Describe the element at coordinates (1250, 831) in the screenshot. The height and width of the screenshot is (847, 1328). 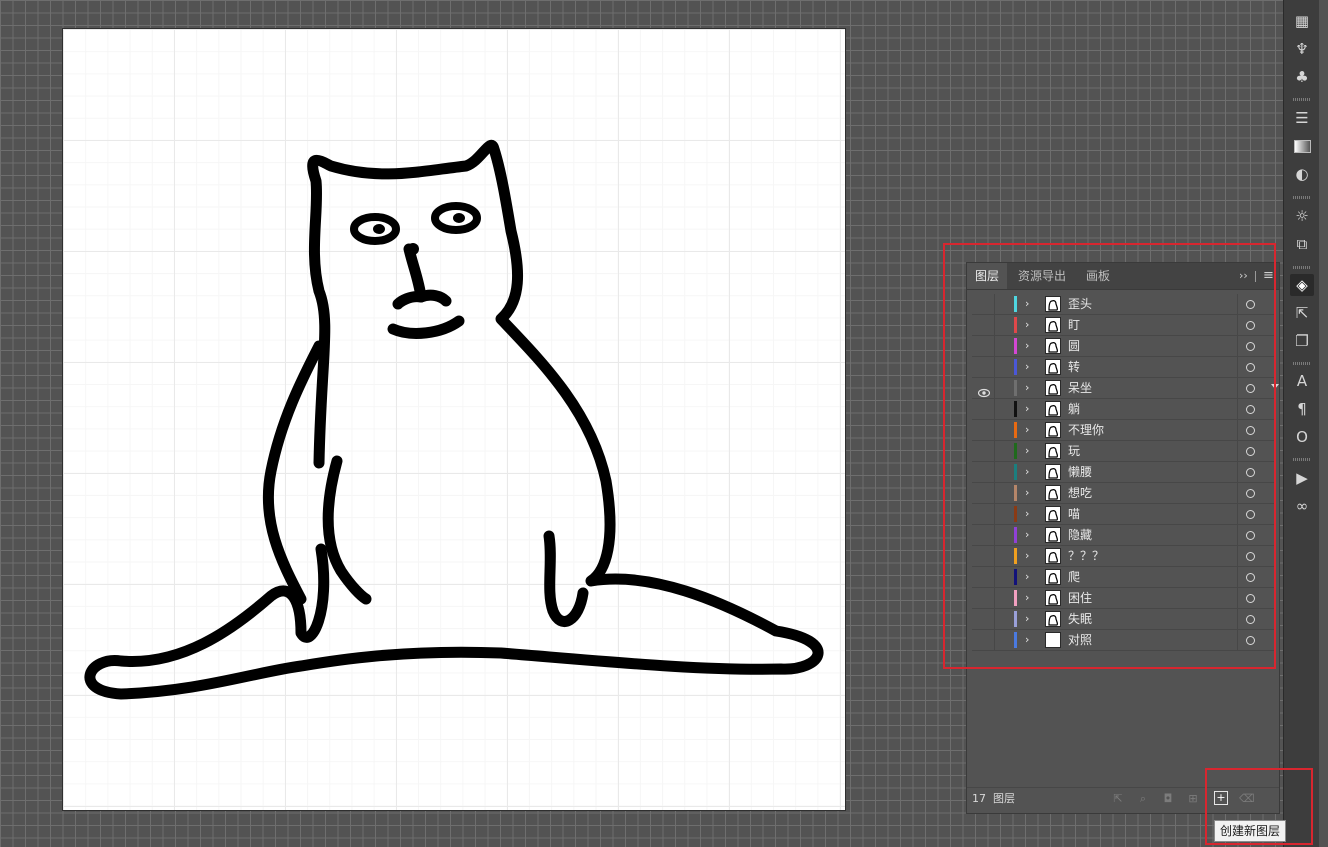
I see `tooltip: 创建新图层` at that location.